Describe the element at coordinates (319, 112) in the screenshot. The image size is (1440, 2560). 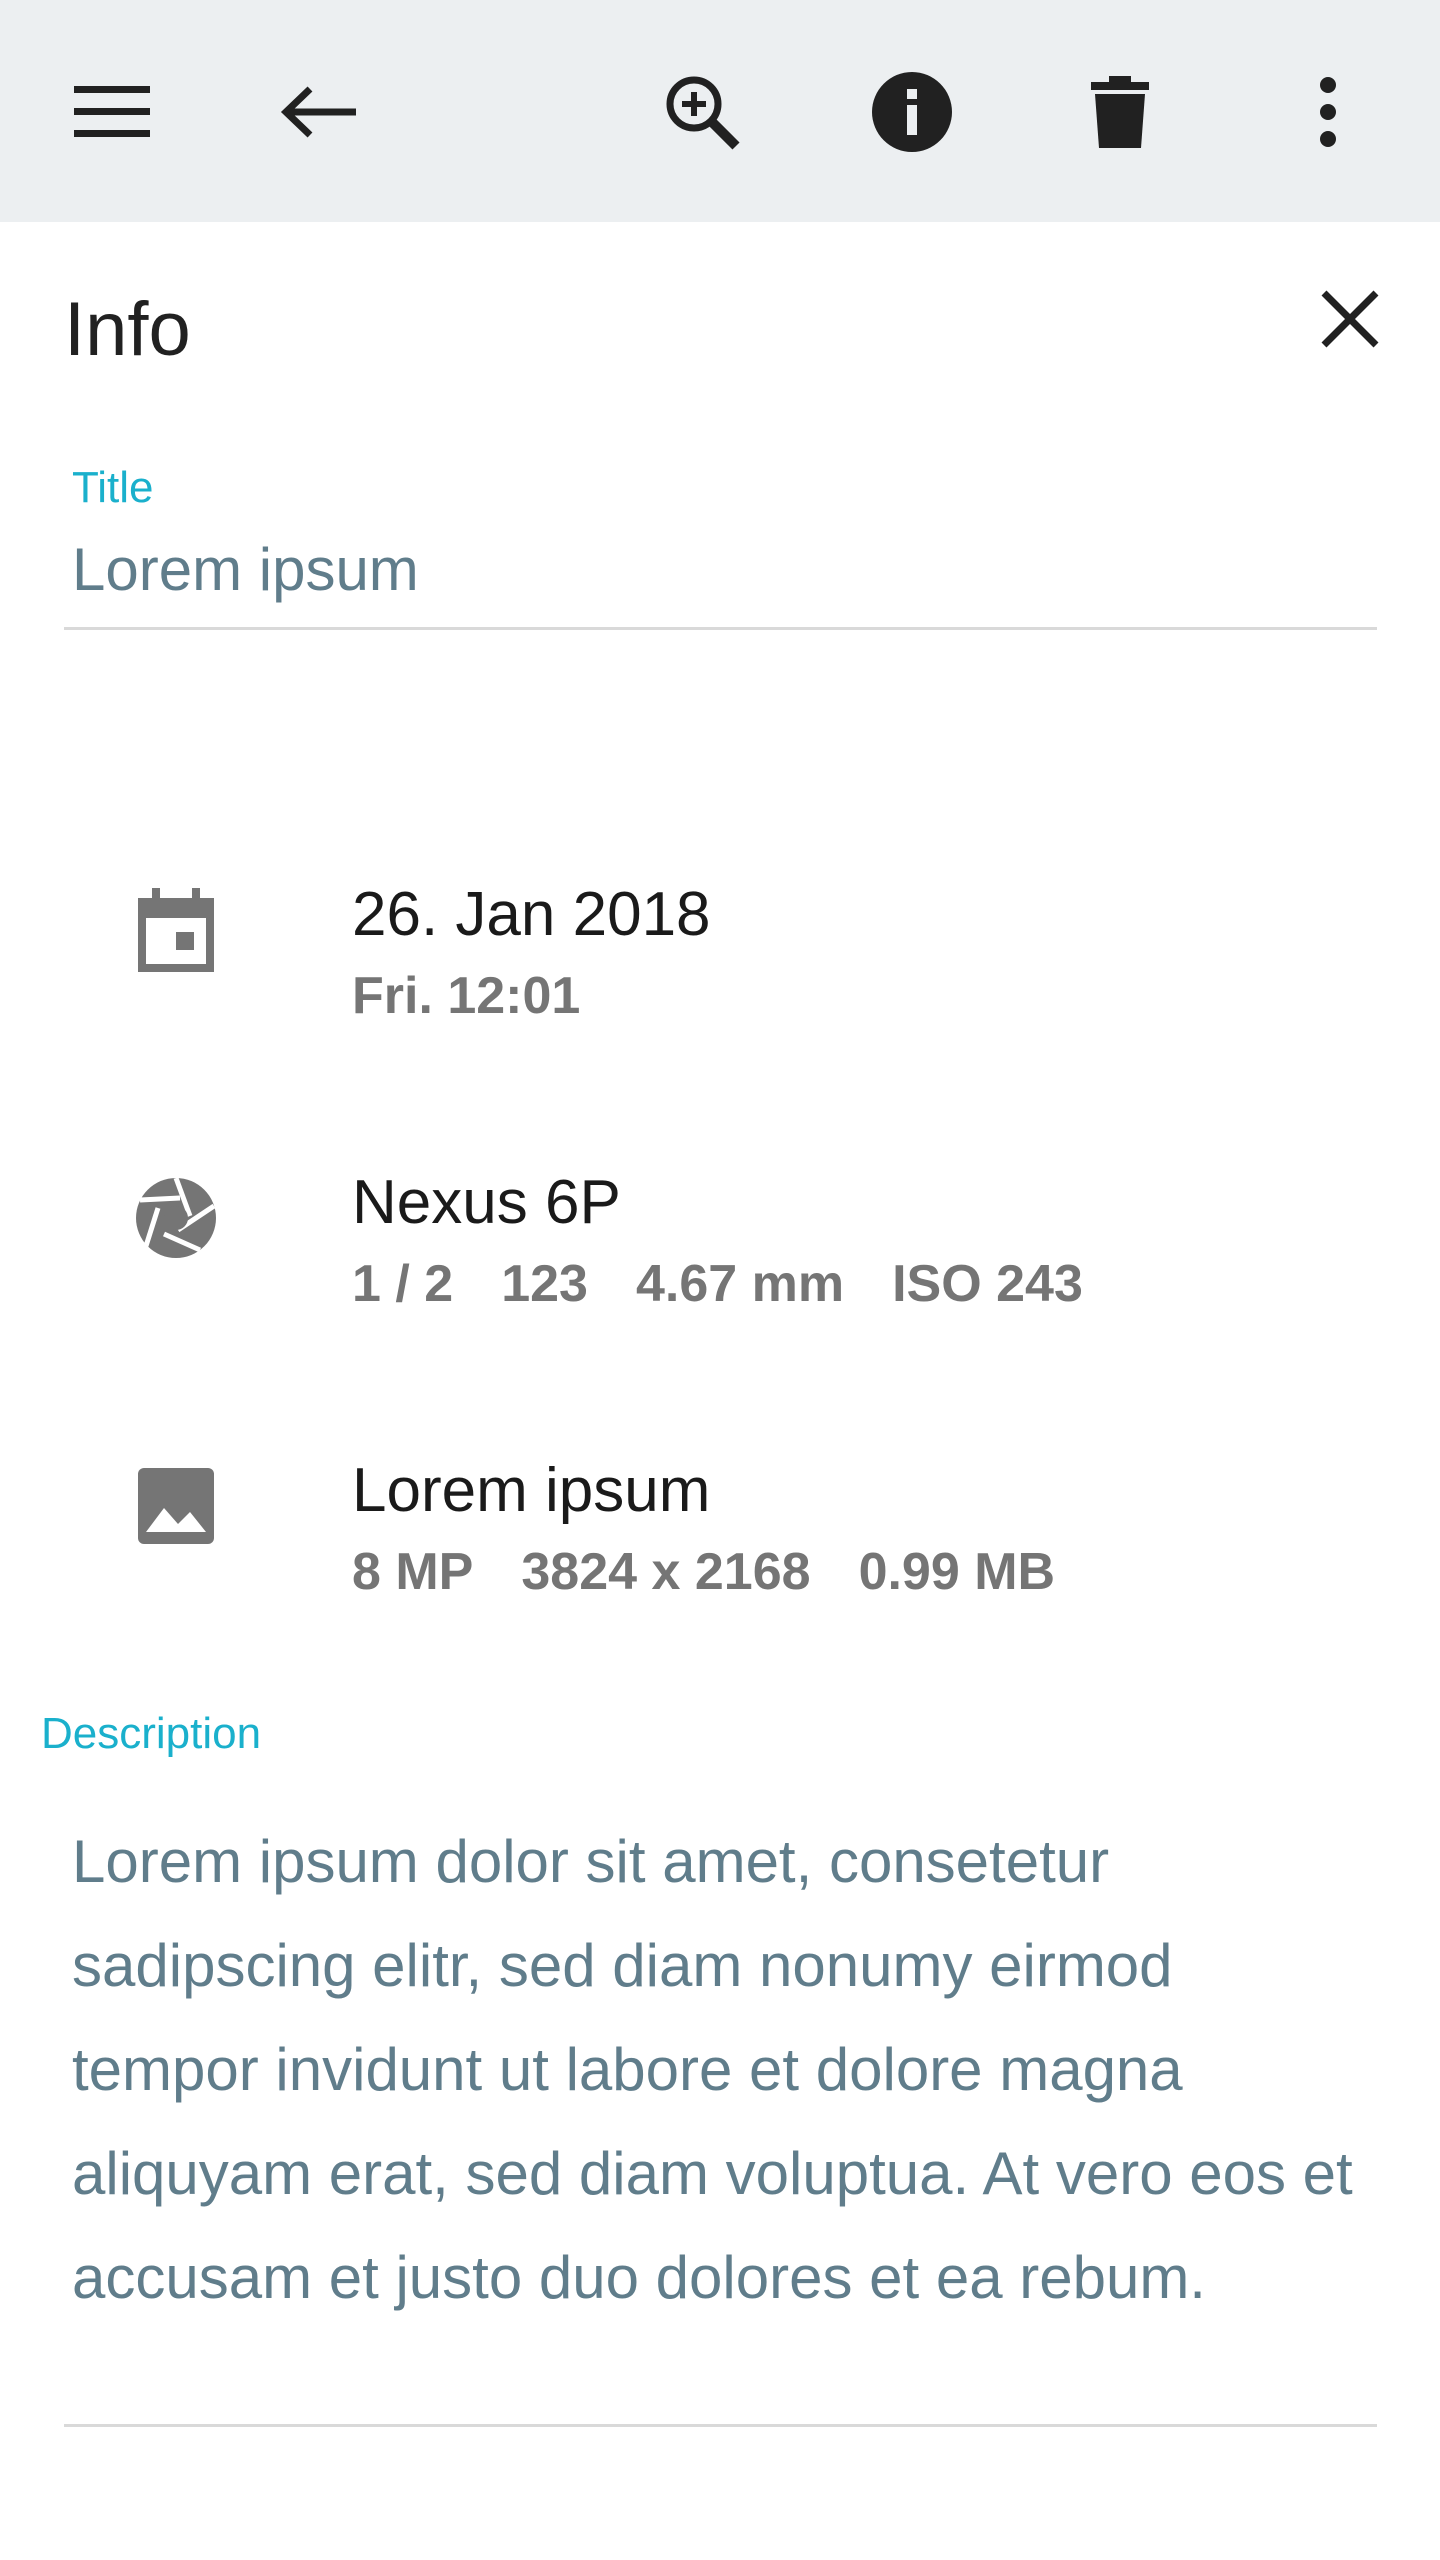
I see `back-arrow-icon` at that location.